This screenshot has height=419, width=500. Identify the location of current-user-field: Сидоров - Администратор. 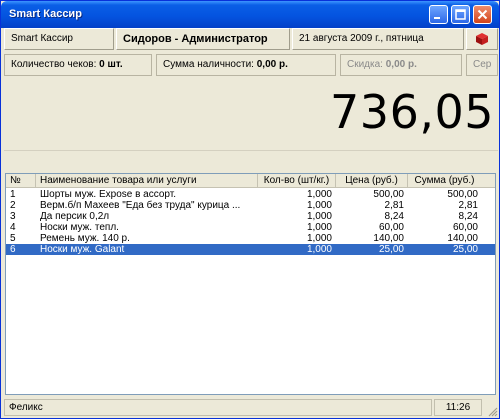
(203, 39).